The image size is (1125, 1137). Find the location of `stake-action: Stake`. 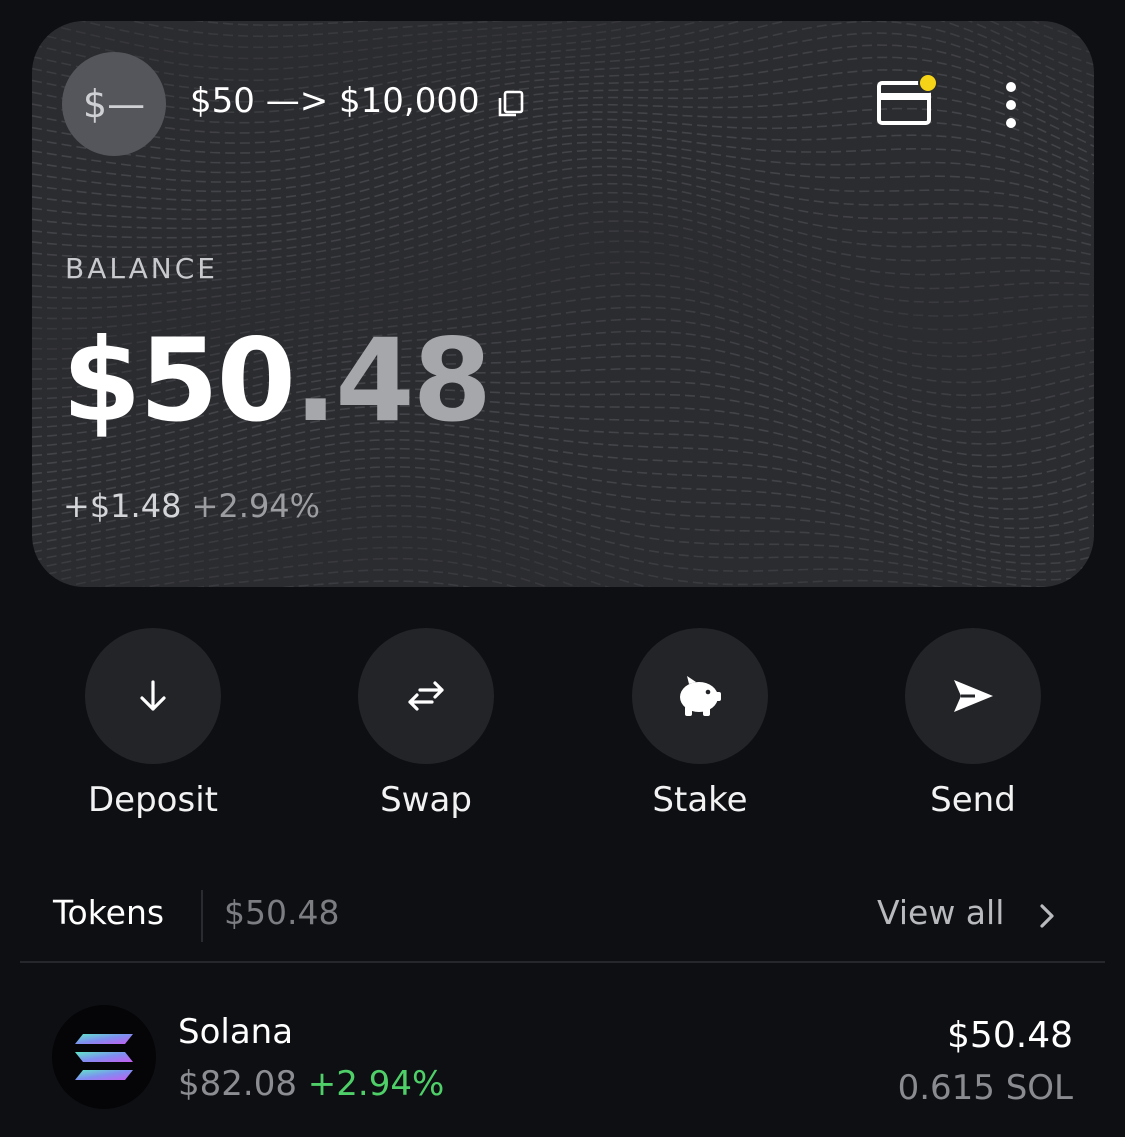

stake-action: Stake is located at coordinates (700, 728).